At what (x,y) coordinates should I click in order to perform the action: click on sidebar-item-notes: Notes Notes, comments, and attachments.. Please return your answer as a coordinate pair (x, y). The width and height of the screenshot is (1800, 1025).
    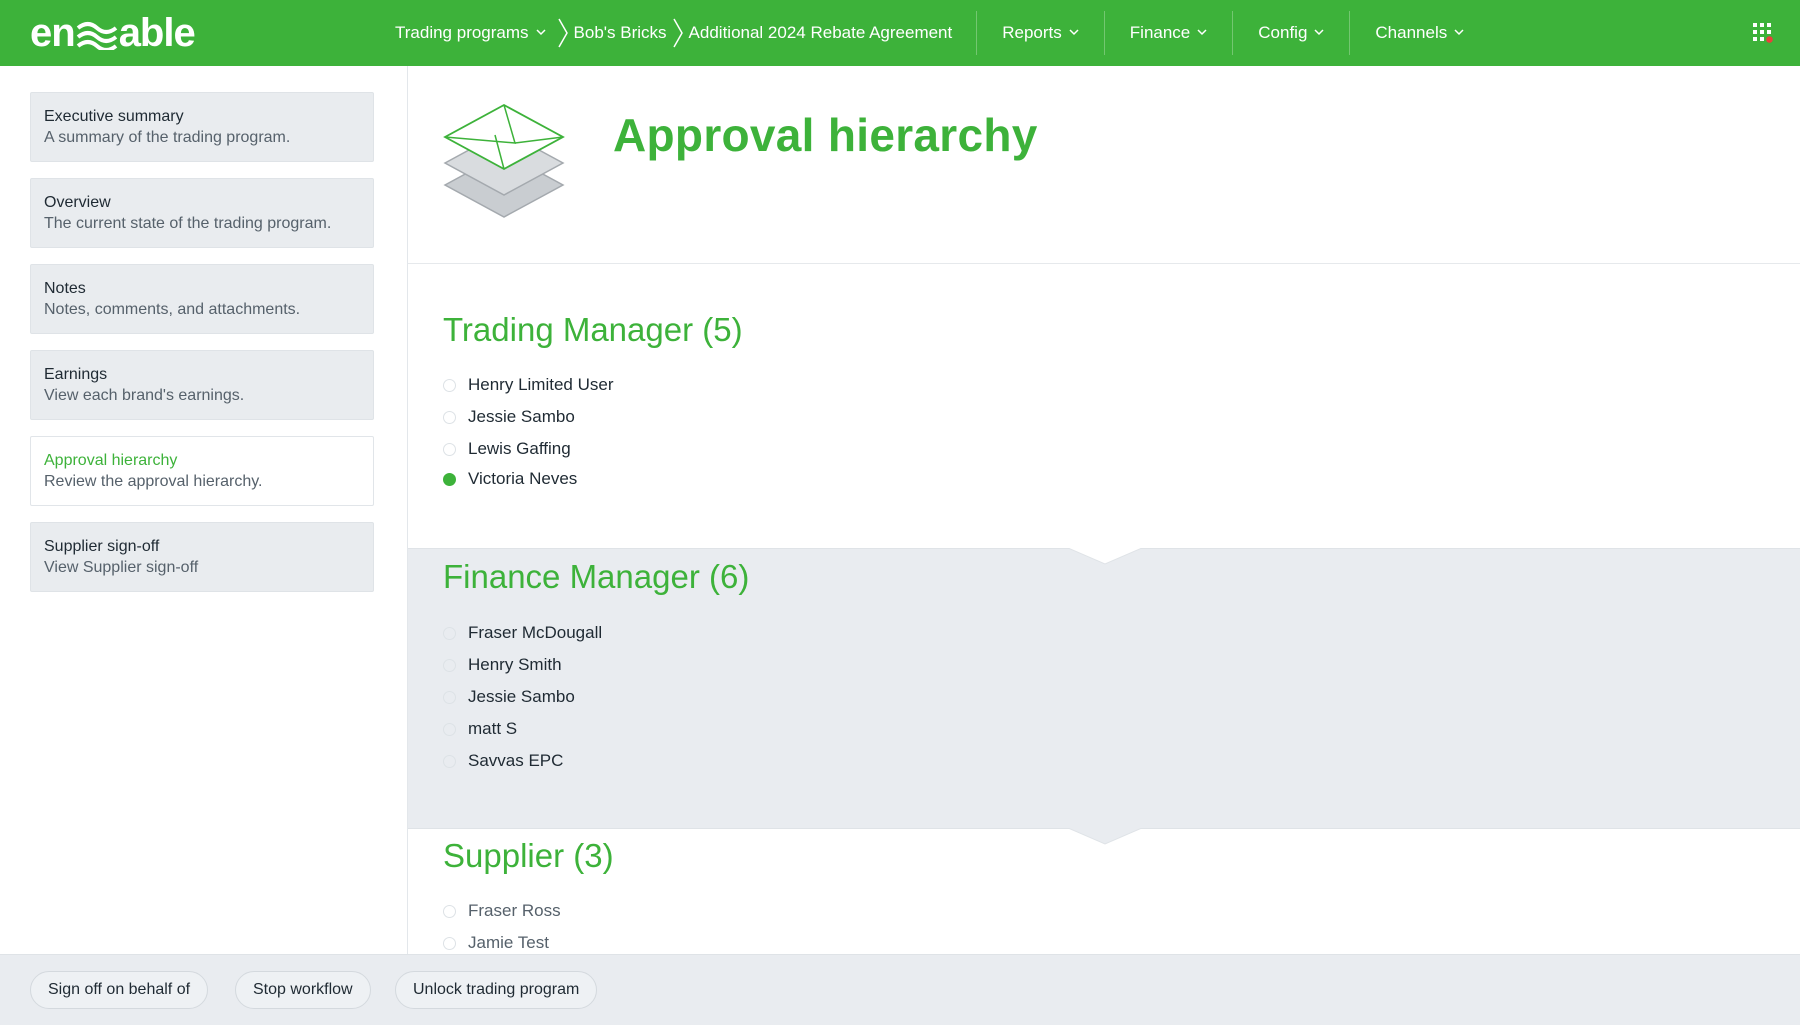
    Looking at the image, I should click on (202, 299).